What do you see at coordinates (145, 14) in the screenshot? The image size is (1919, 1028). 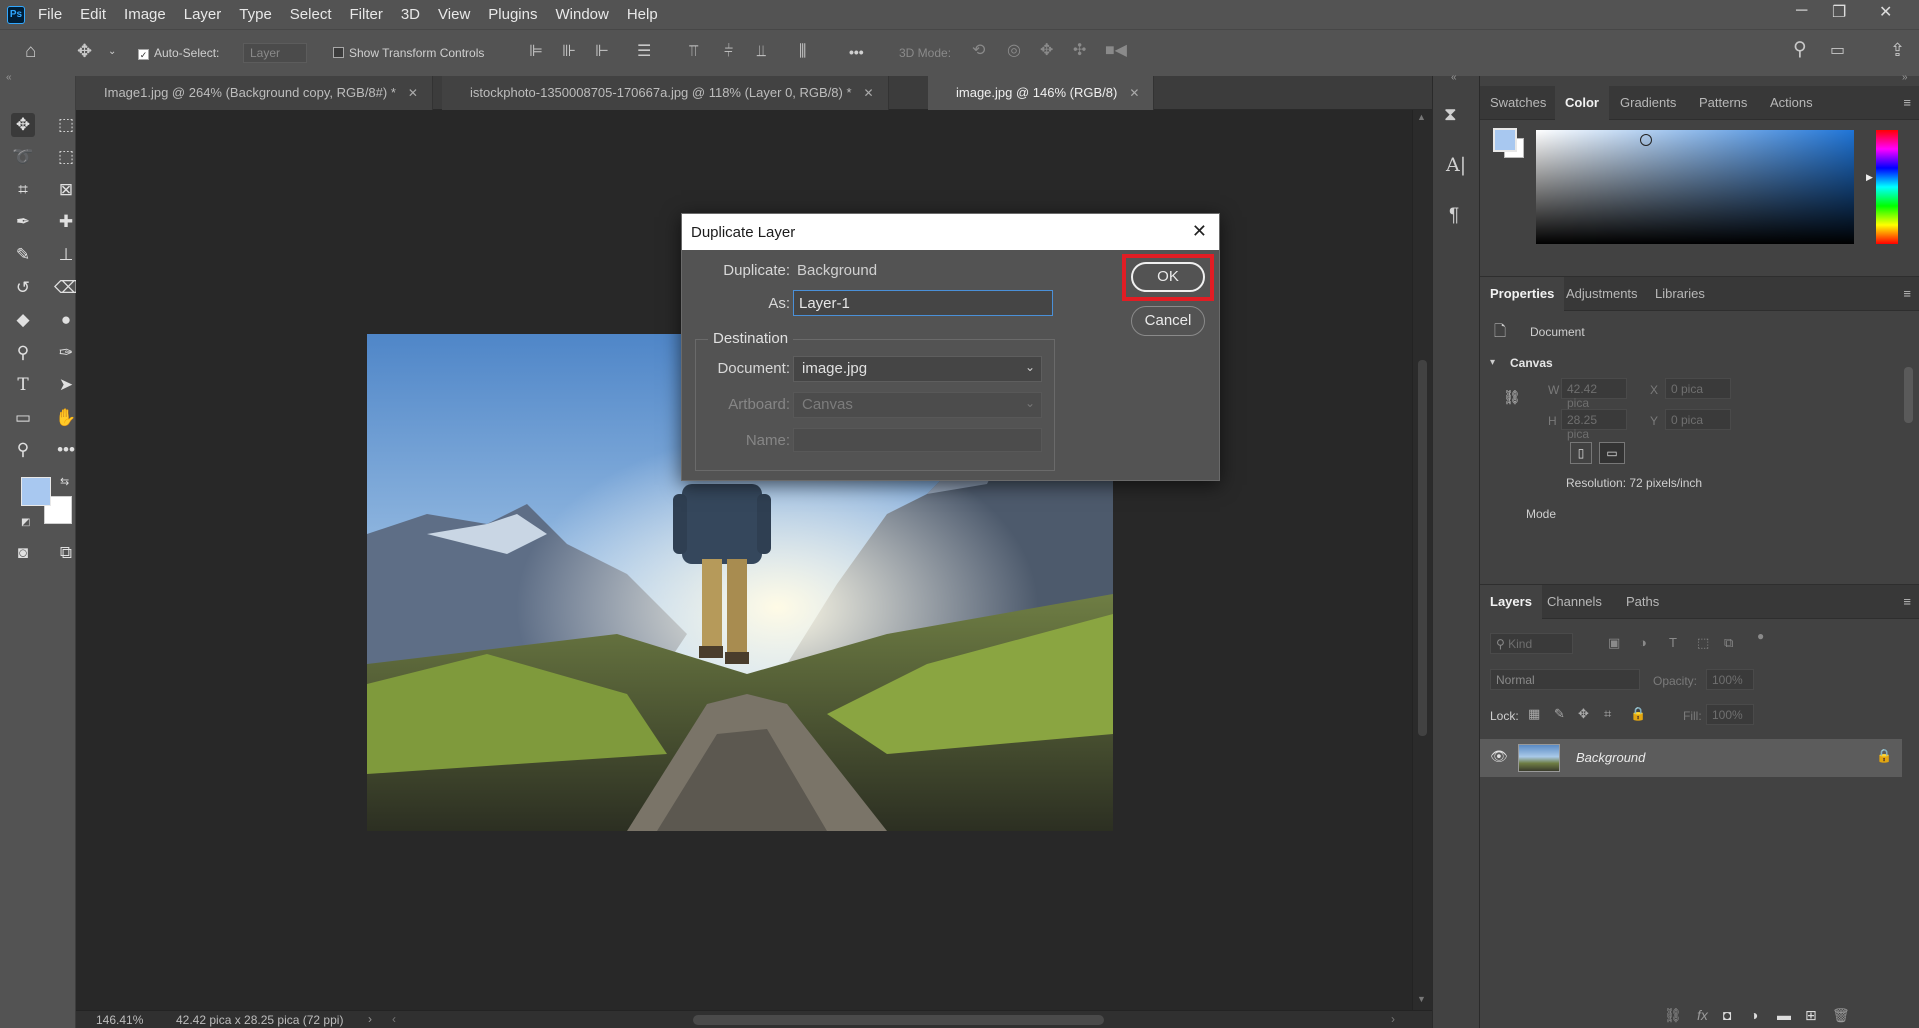 I see `menu-image: Image` at bounding box center [145, 14].